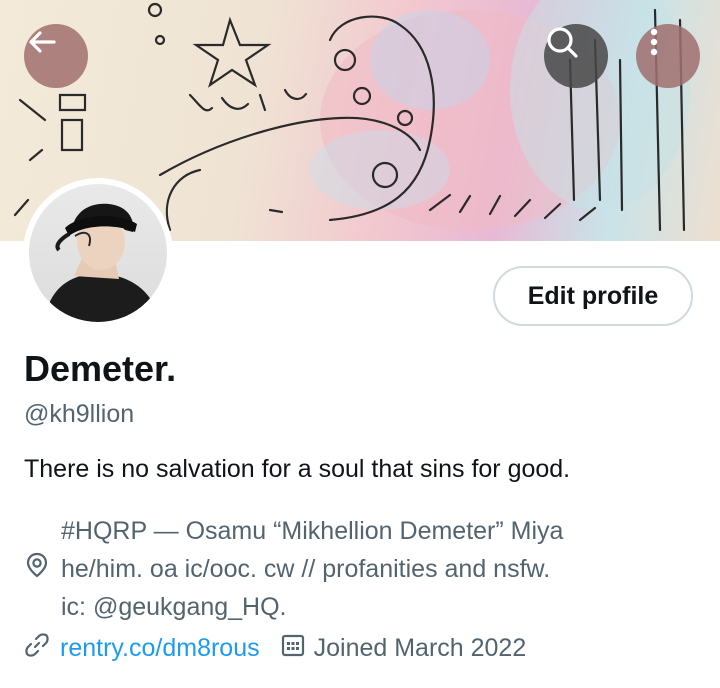 Image resolution: width=720 pixels, height=688 pixels. I want to click on search-icon, so click(562, 42).